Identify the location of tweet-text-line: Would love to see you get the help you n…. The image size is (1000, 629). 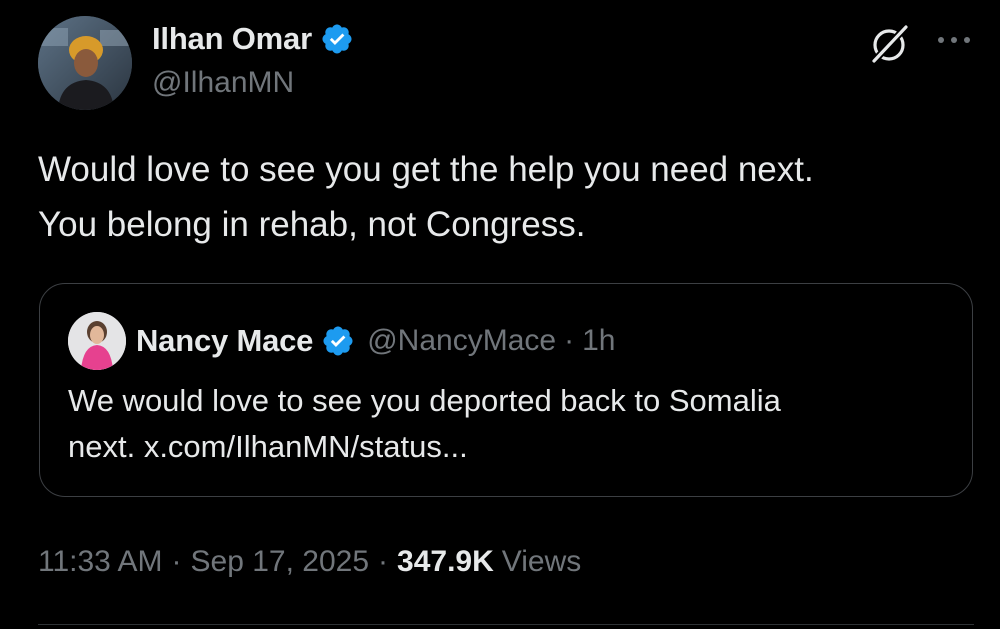
(426, 169).